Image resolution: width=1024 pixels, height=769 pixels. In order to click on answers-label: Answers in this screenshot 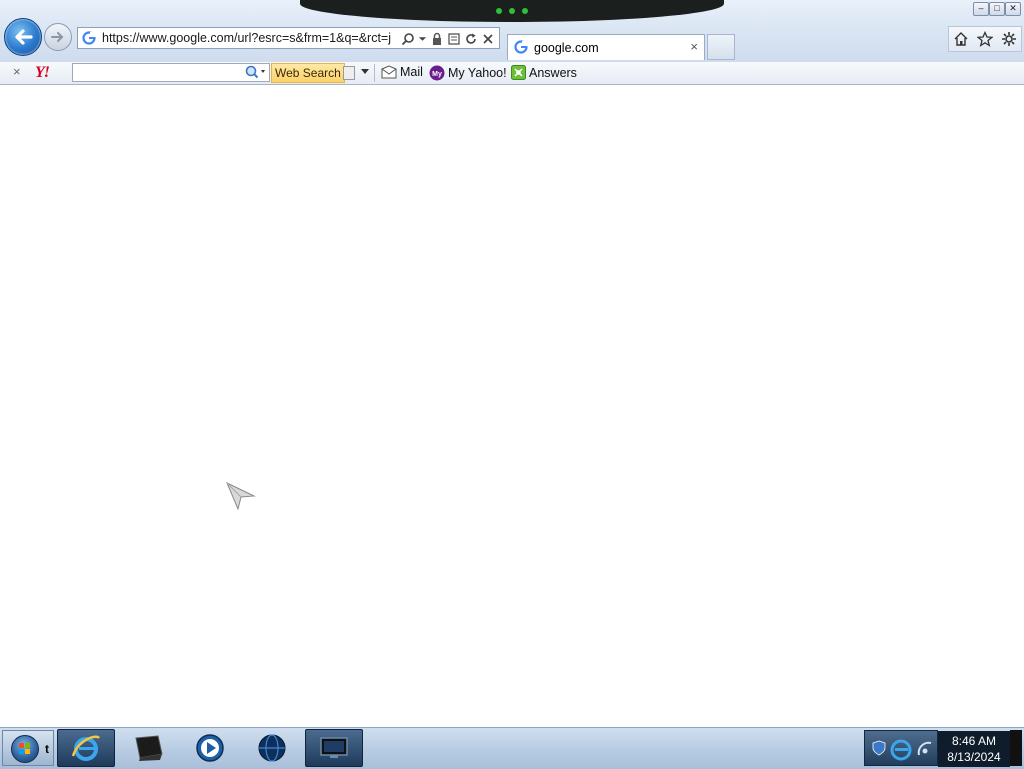, I will do `click(553, 72)`.